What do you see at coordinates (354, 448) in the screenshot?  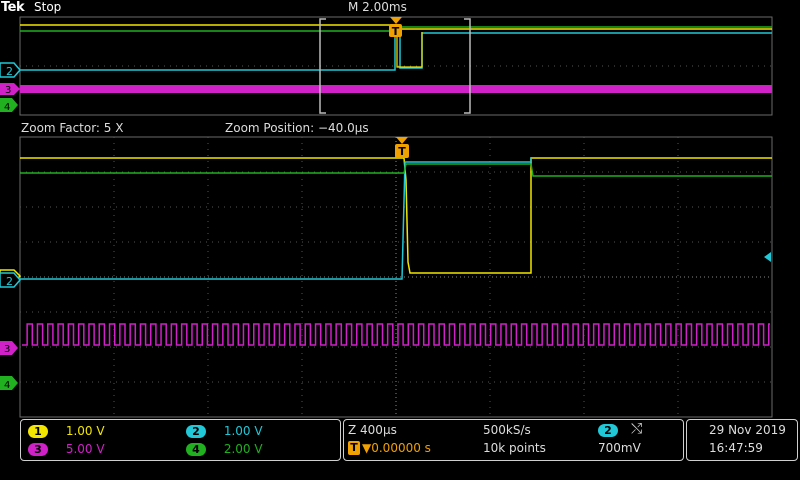 I see `trigger-position-icon: T` at bounding box center [354, 448].